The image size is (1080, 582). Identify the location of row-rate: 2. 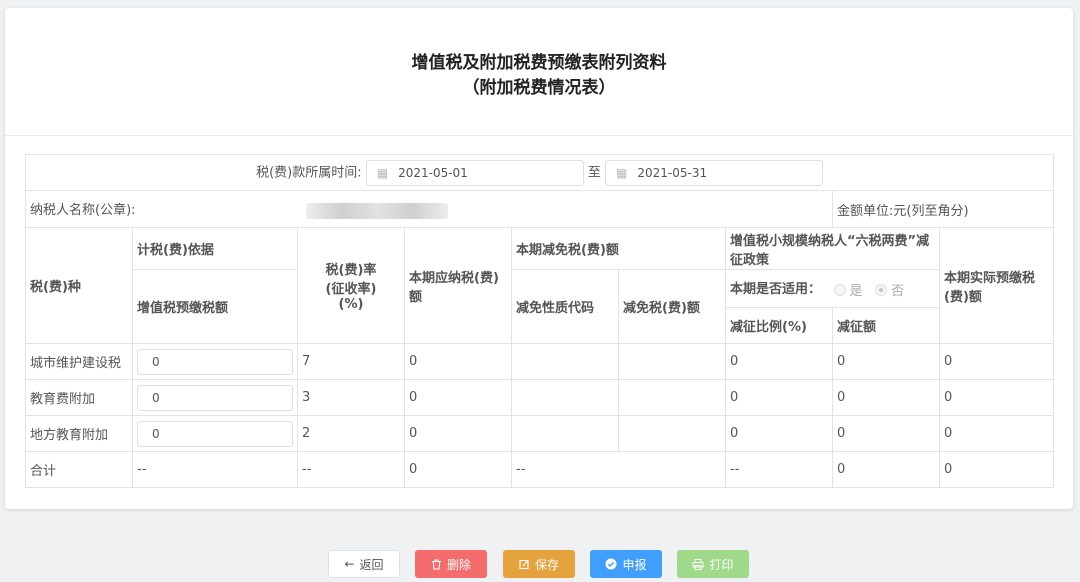
(351, 433).